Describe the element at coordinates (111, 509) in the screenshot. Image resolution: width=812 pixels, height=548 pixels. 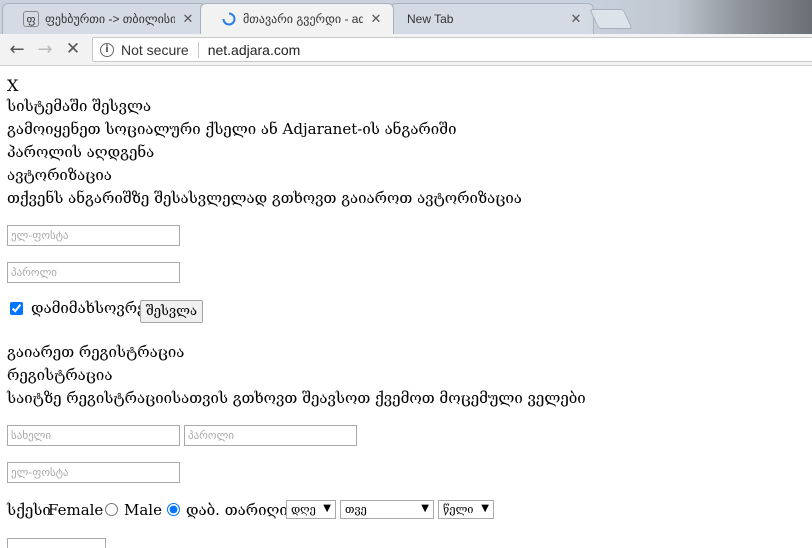
I see `female-radio` at that location.